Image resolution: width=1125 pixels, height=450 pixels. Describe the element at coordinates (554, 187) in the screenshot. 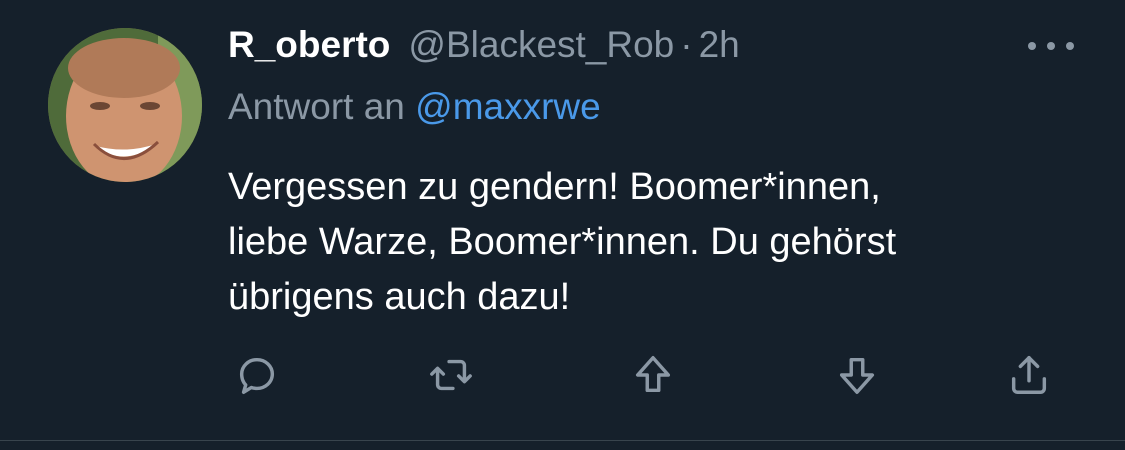

I see `tweet-text-line: Vergessen zu gendern! Boomer*innen,` at that location.